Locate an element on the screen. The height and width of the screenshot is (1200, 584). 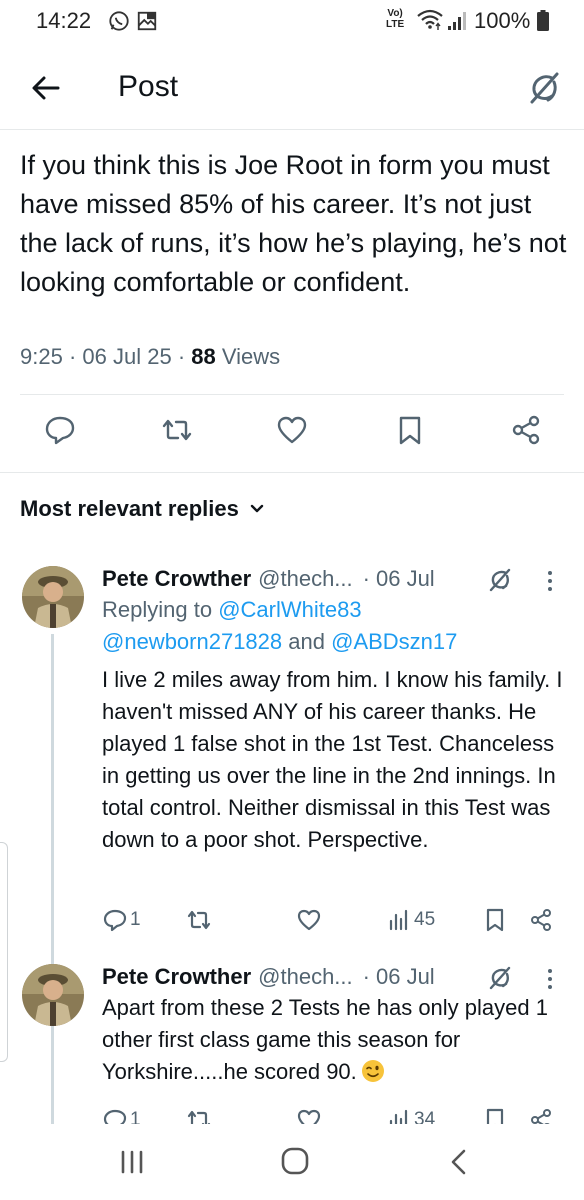
edge-panel-handle is located at coordinates (4, 952).